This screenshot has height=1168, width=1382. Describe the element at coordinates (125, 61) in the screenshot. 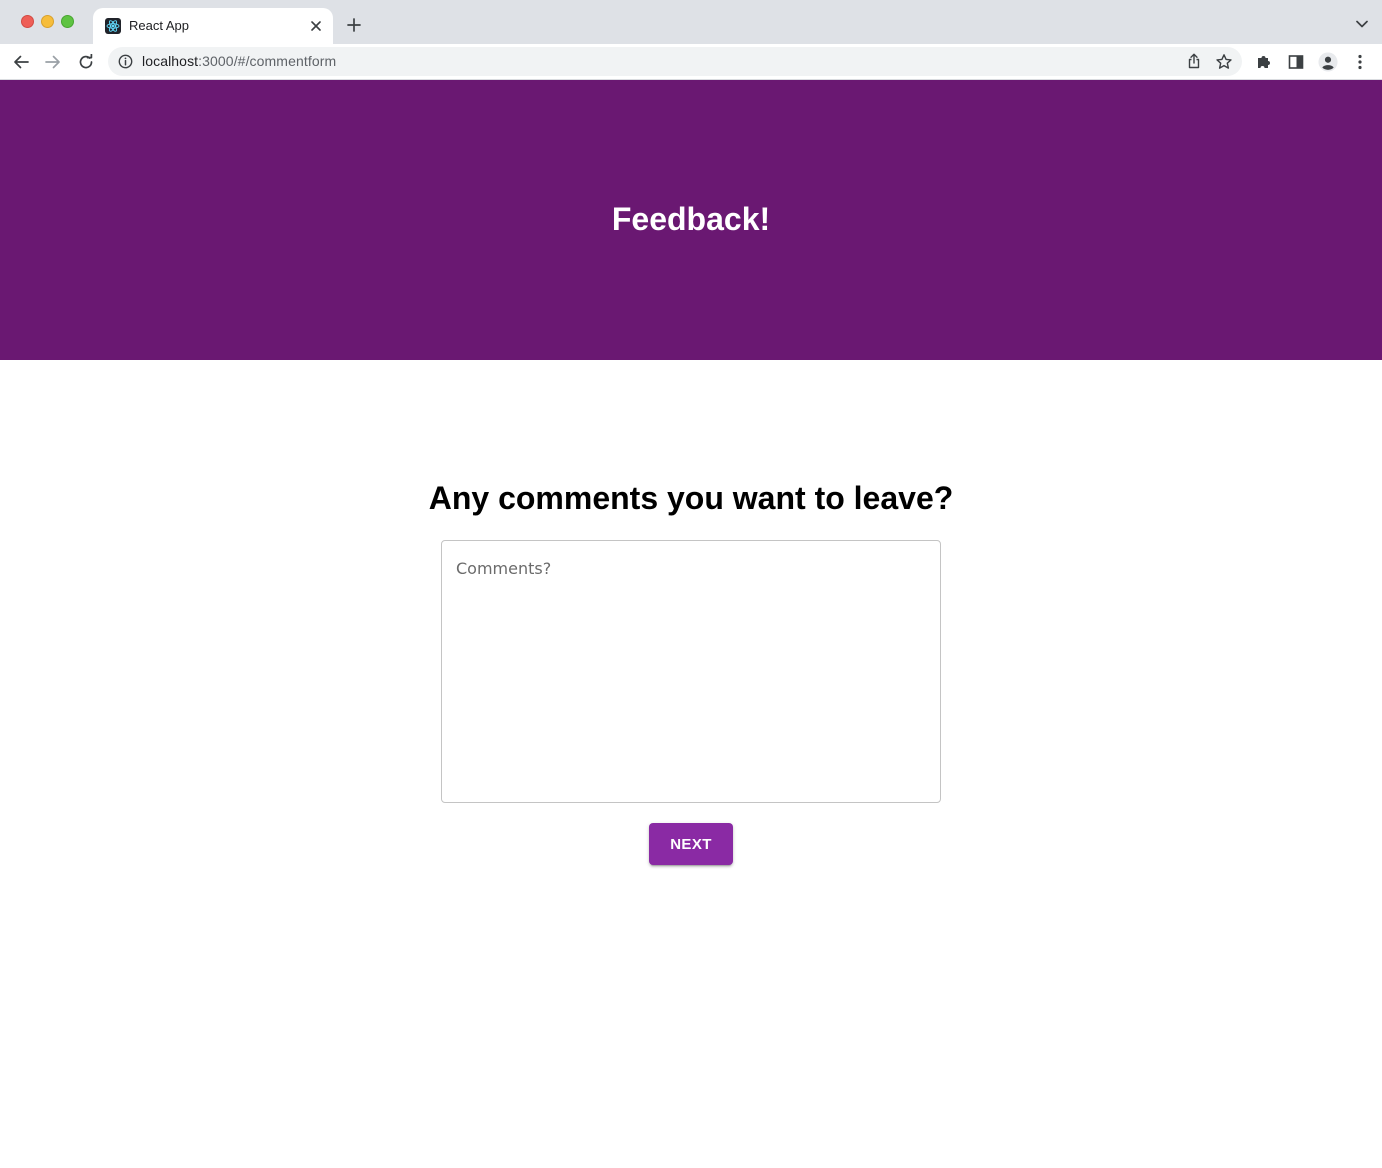

I see `info-icon` at that location.